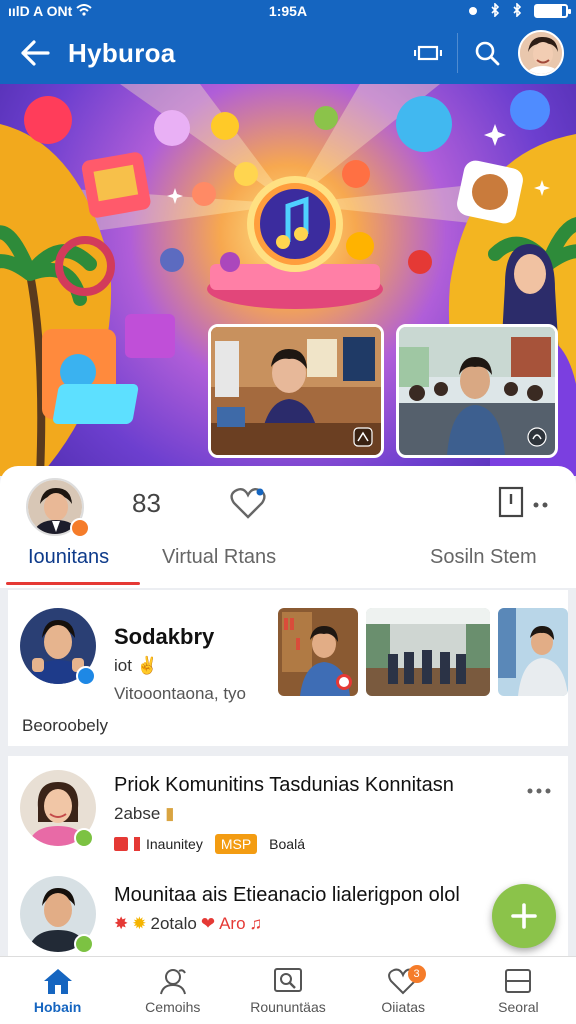 The width and height of the screenshot is (576, 1024). What do you see at coordinates (122, 52) in the screenshot?
I see `app-title: Hyburoa` at bounding box center [122, 52].